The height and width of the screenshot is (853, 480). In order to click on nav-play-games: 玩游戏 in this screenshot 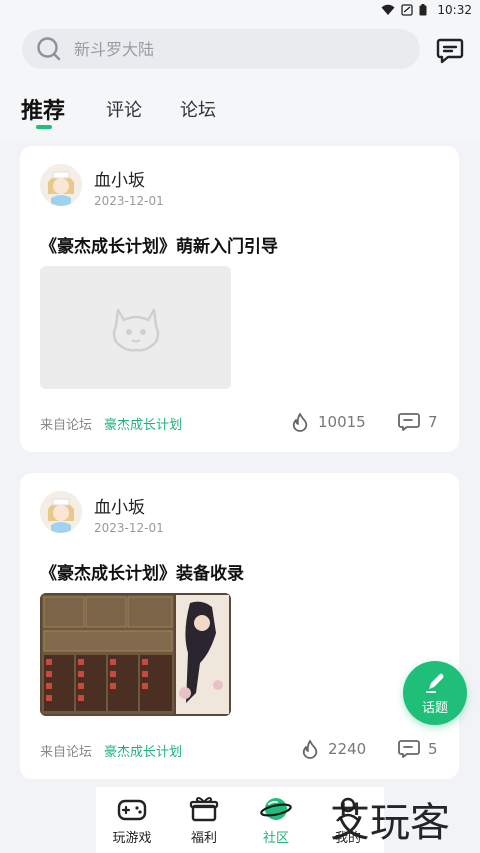, I will do `click(132, 820)`.